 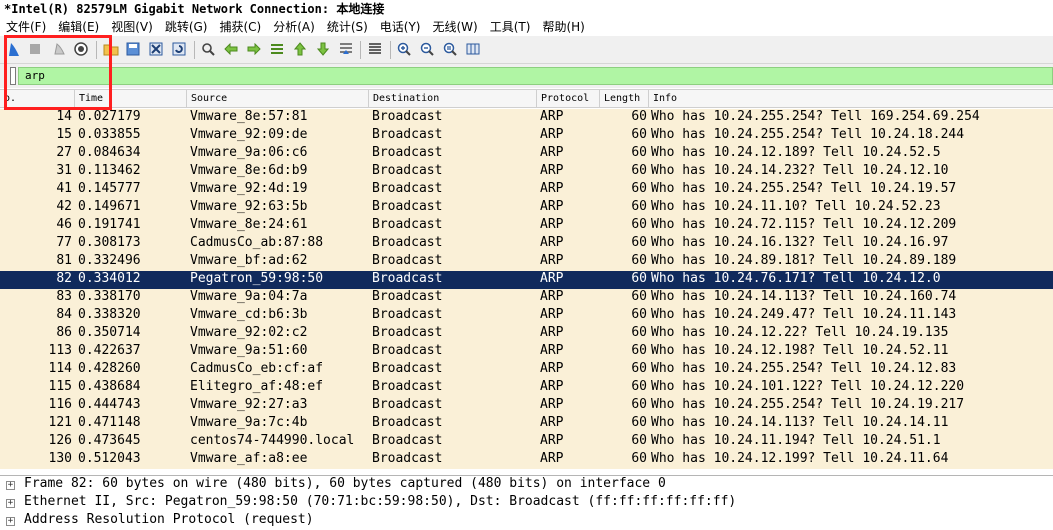 I want to click on column-info: Info, so click(x=851, y=98).